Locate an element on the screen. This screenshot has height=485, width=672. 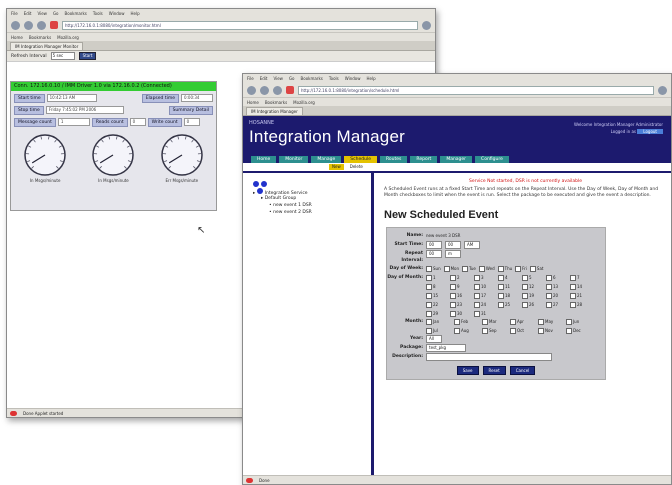
checkbox-option: 29 is located at coordinates (437, 313).